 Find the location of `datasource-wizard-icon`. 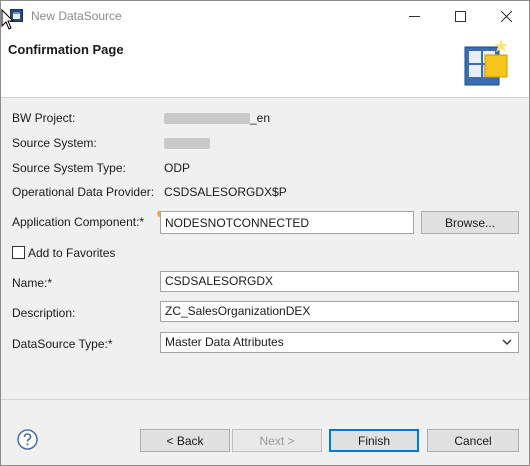

datasource-wizard-icon is located at coordinates (486, 62).